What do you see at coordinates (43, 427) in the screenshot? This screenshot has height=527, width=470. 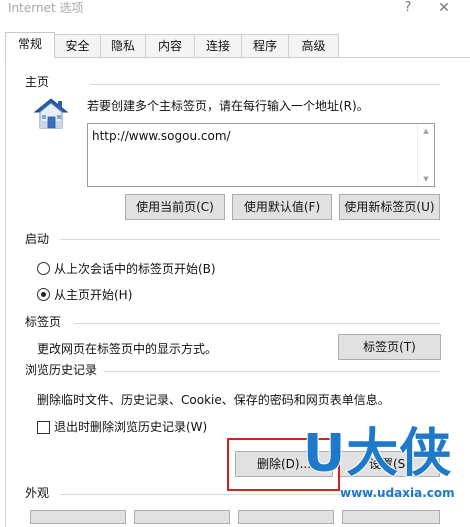 I see `delete-on-exit-checkbox` at bounding box center [43, 427].